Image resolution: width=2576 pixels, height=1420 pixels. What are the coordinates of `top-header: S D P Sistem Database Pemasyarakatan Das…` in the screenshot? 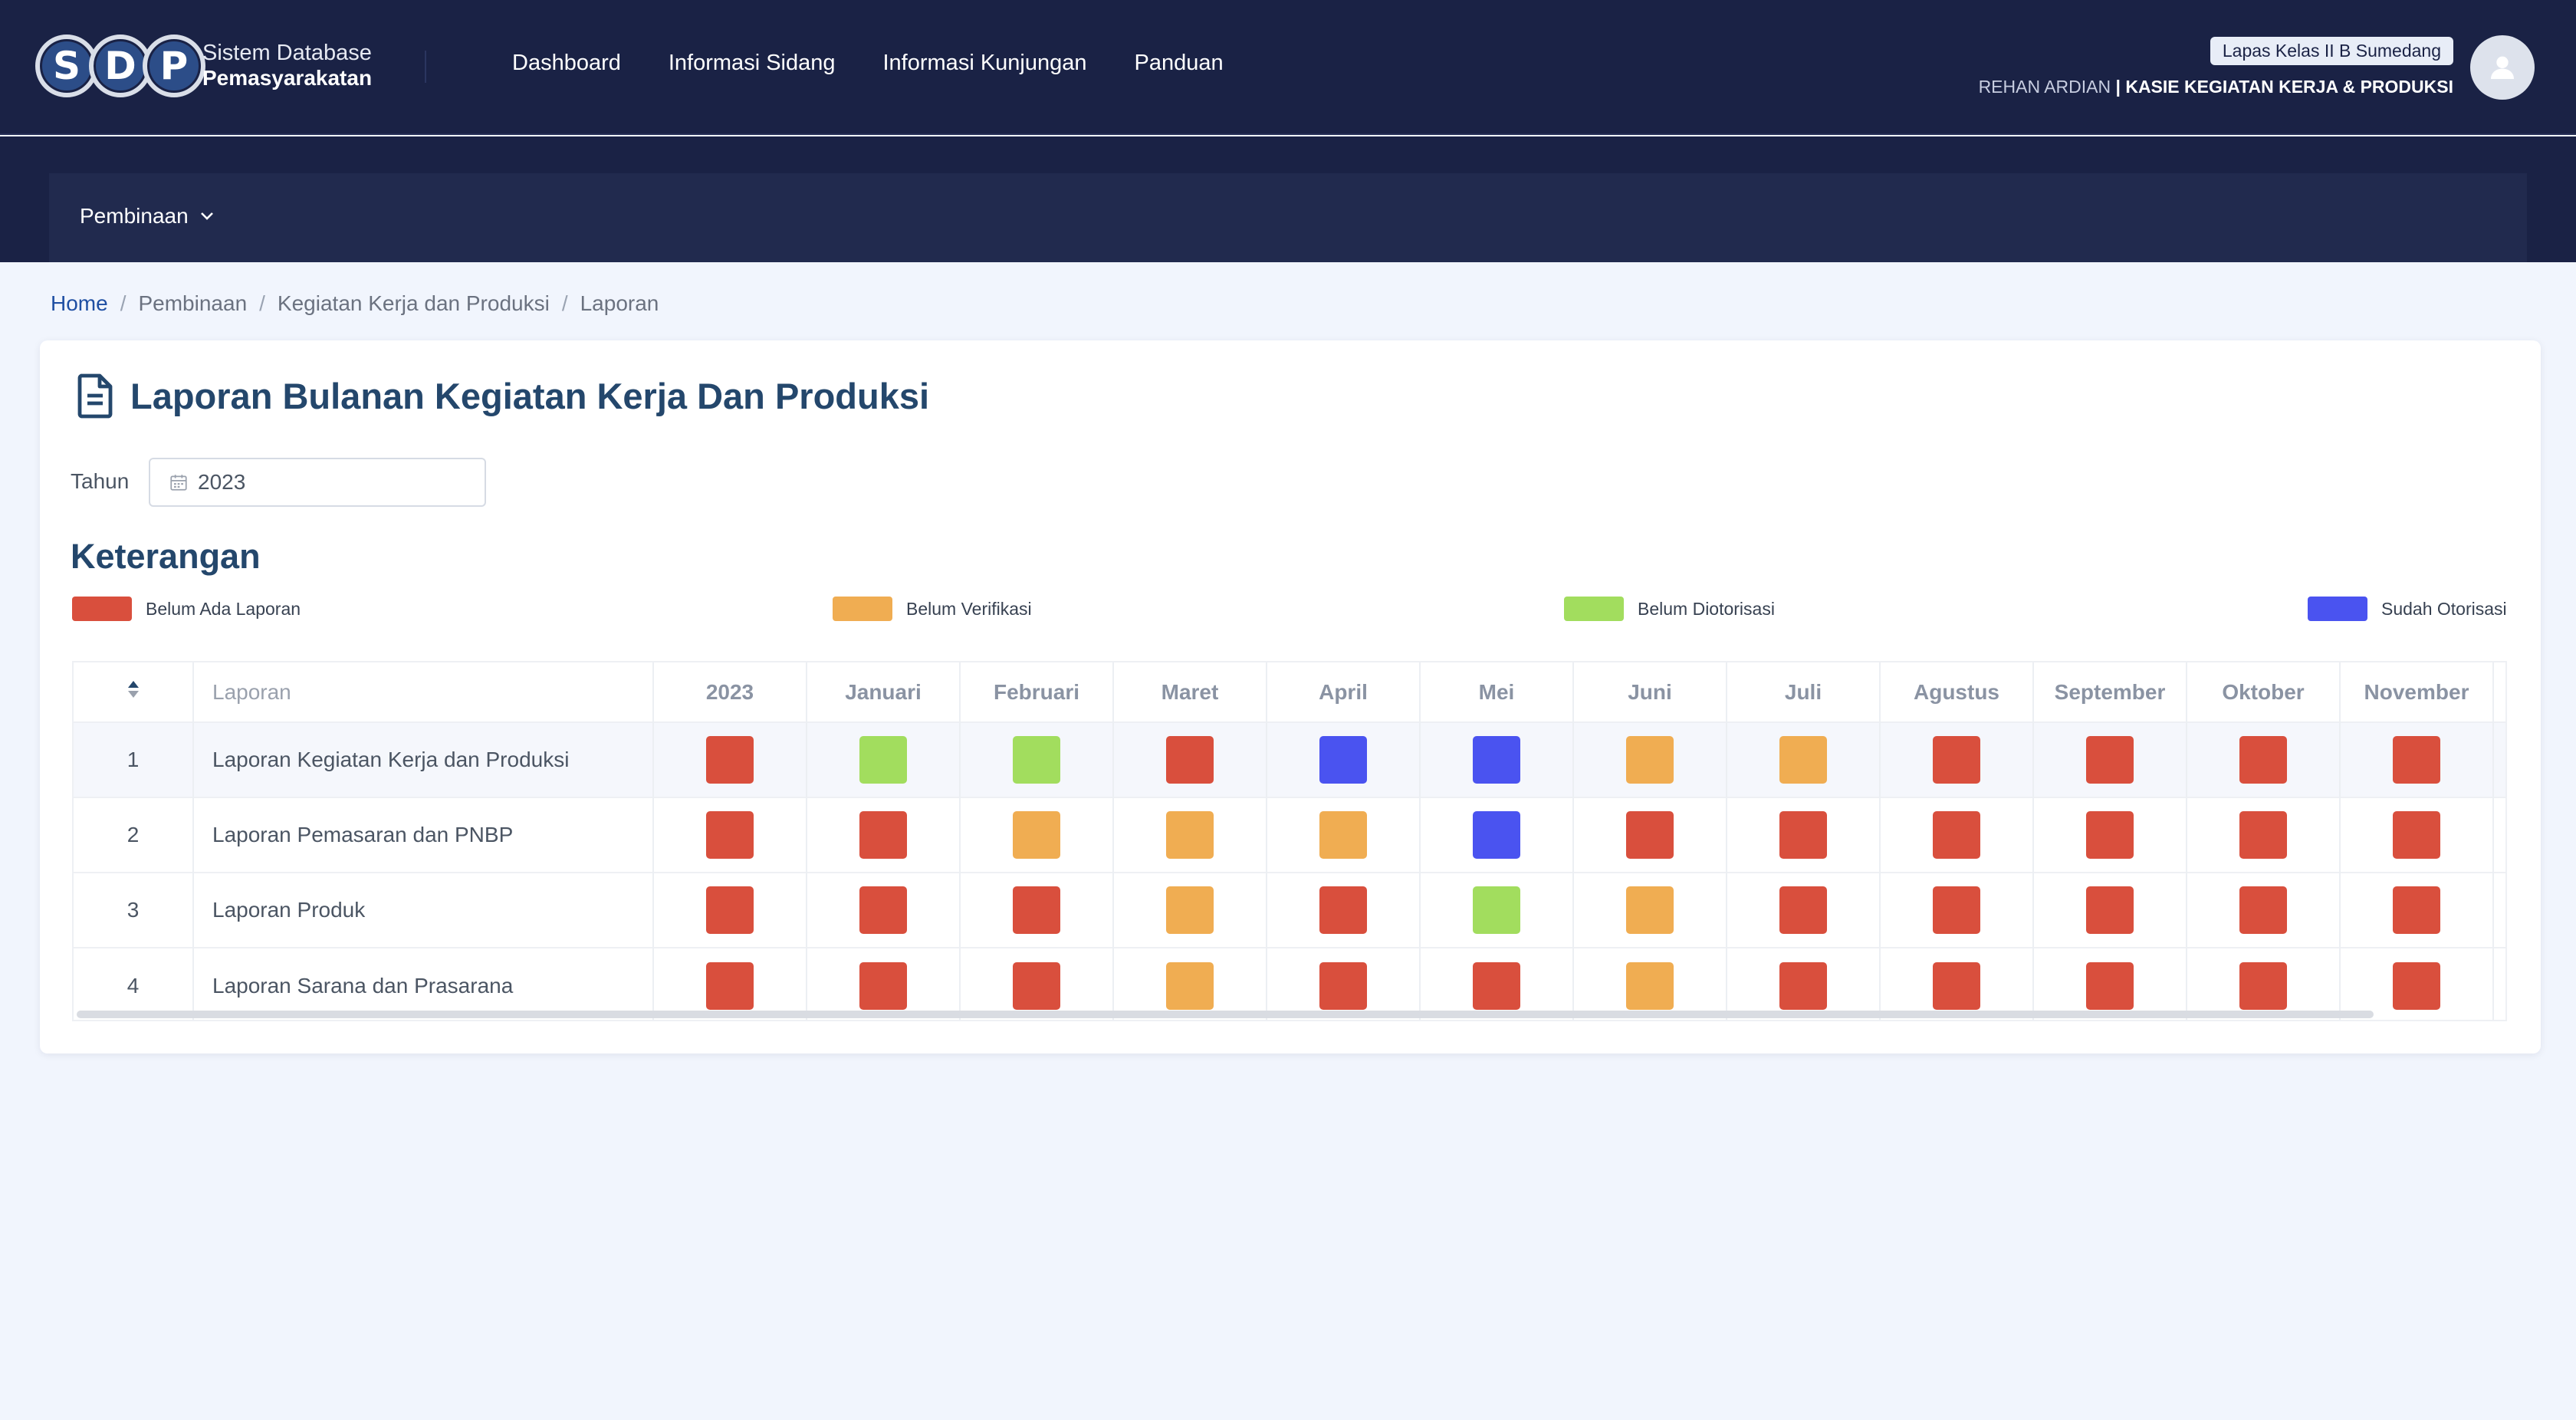 It's located at (1288, 67).